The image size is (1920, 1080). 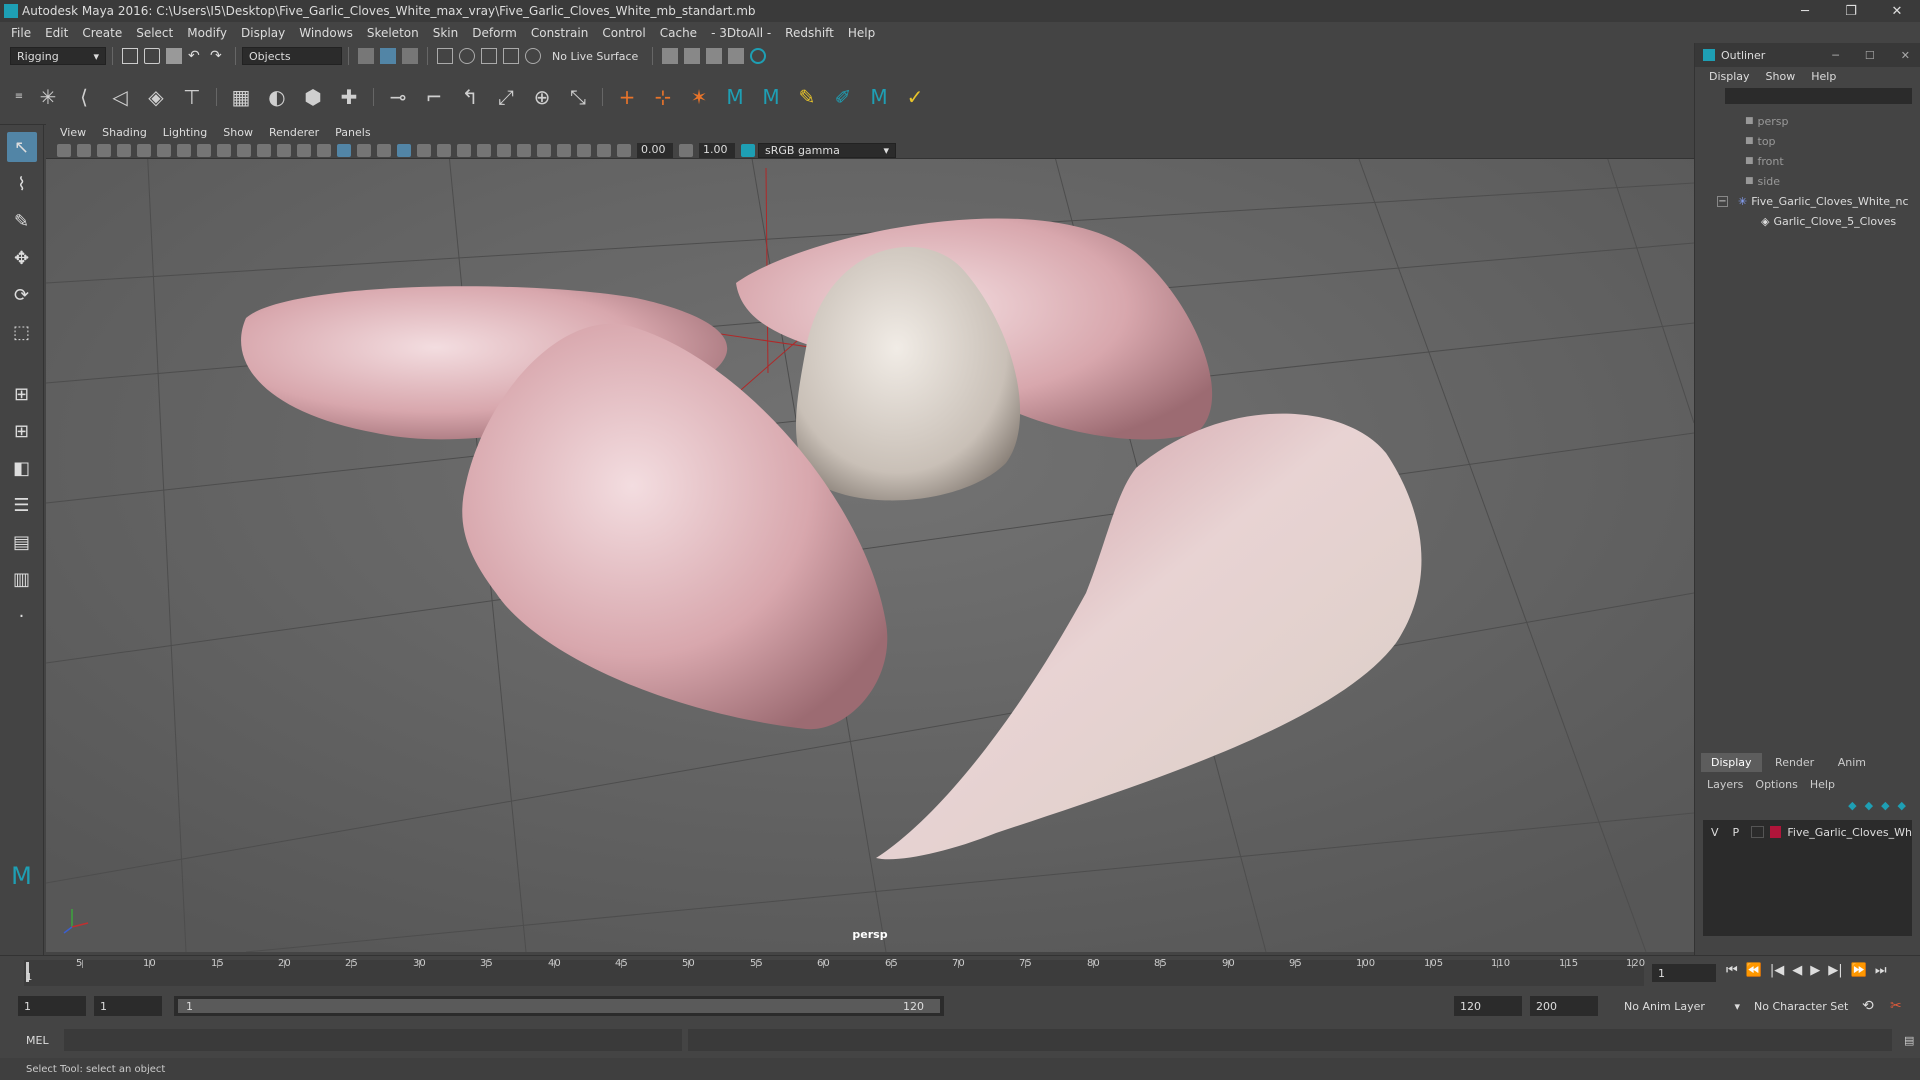 What do you see at coordinates (1885, 805) in the screenshot?
I see `new-layer-icon: ◆` at bounding box center [1885, 805].